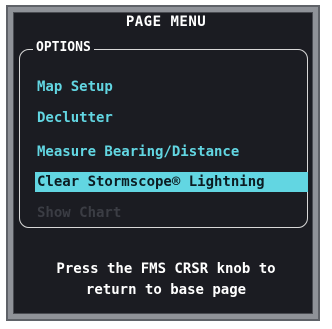 Image resolution: width=332 pixels, height=329 pixels. Describe the element at coordinates (75, 87) in the screenshot. I see `menu-item-map-setup: Map Setup` at that location.